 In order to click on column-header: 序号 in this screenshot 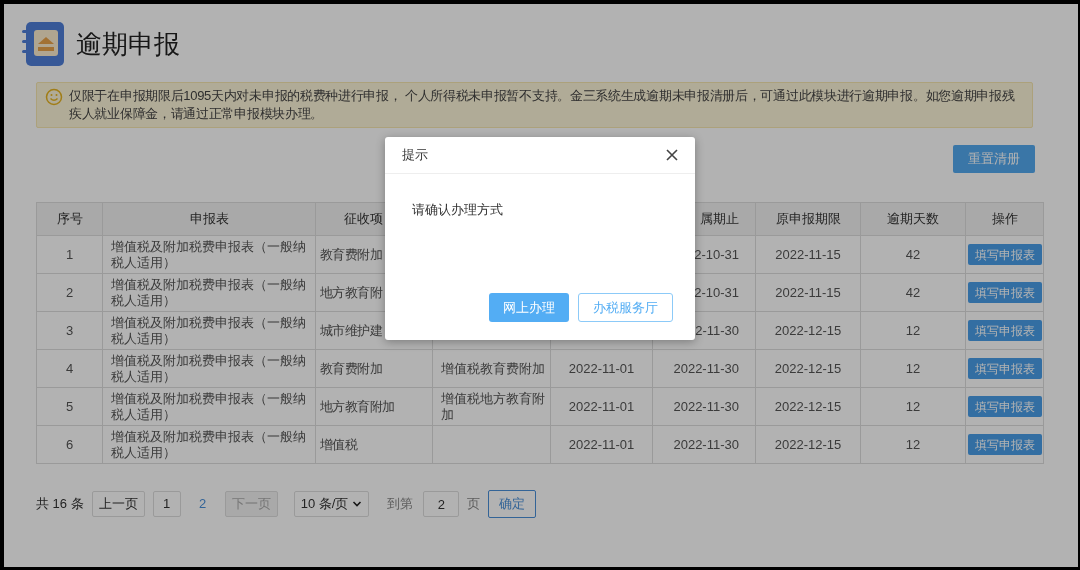, I will do `click(69, 219)`.